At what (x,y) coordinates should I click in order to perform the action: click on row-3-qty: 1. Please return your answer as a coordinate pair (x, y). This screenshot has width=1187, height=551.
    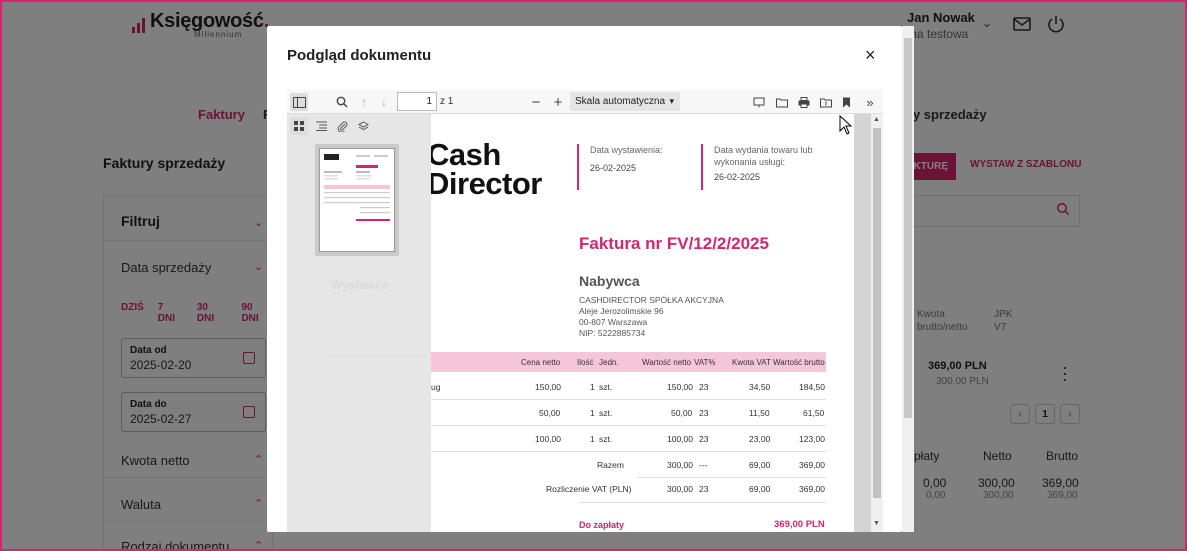
    Looking at the image, I should click on (592, 439).